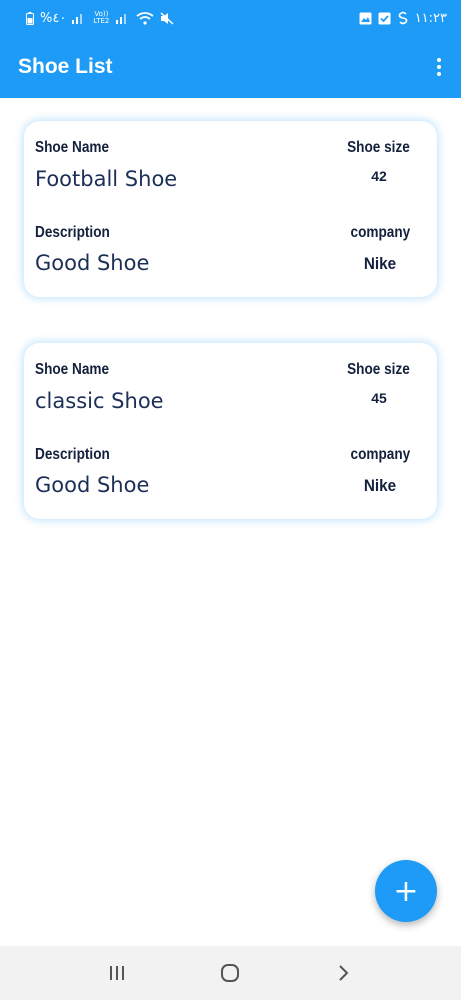 The width and height of the screenshot is (461, 1000). I want to click on home-icon, so click(230, 973).